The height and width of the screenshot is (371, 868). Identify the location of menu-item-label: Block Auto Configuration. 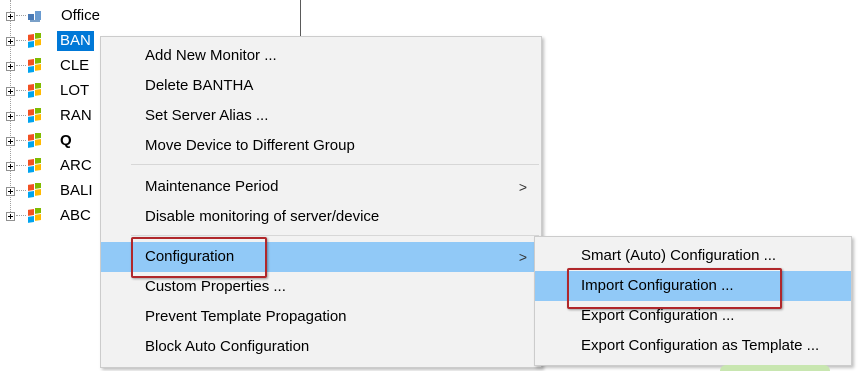
(227, 346).